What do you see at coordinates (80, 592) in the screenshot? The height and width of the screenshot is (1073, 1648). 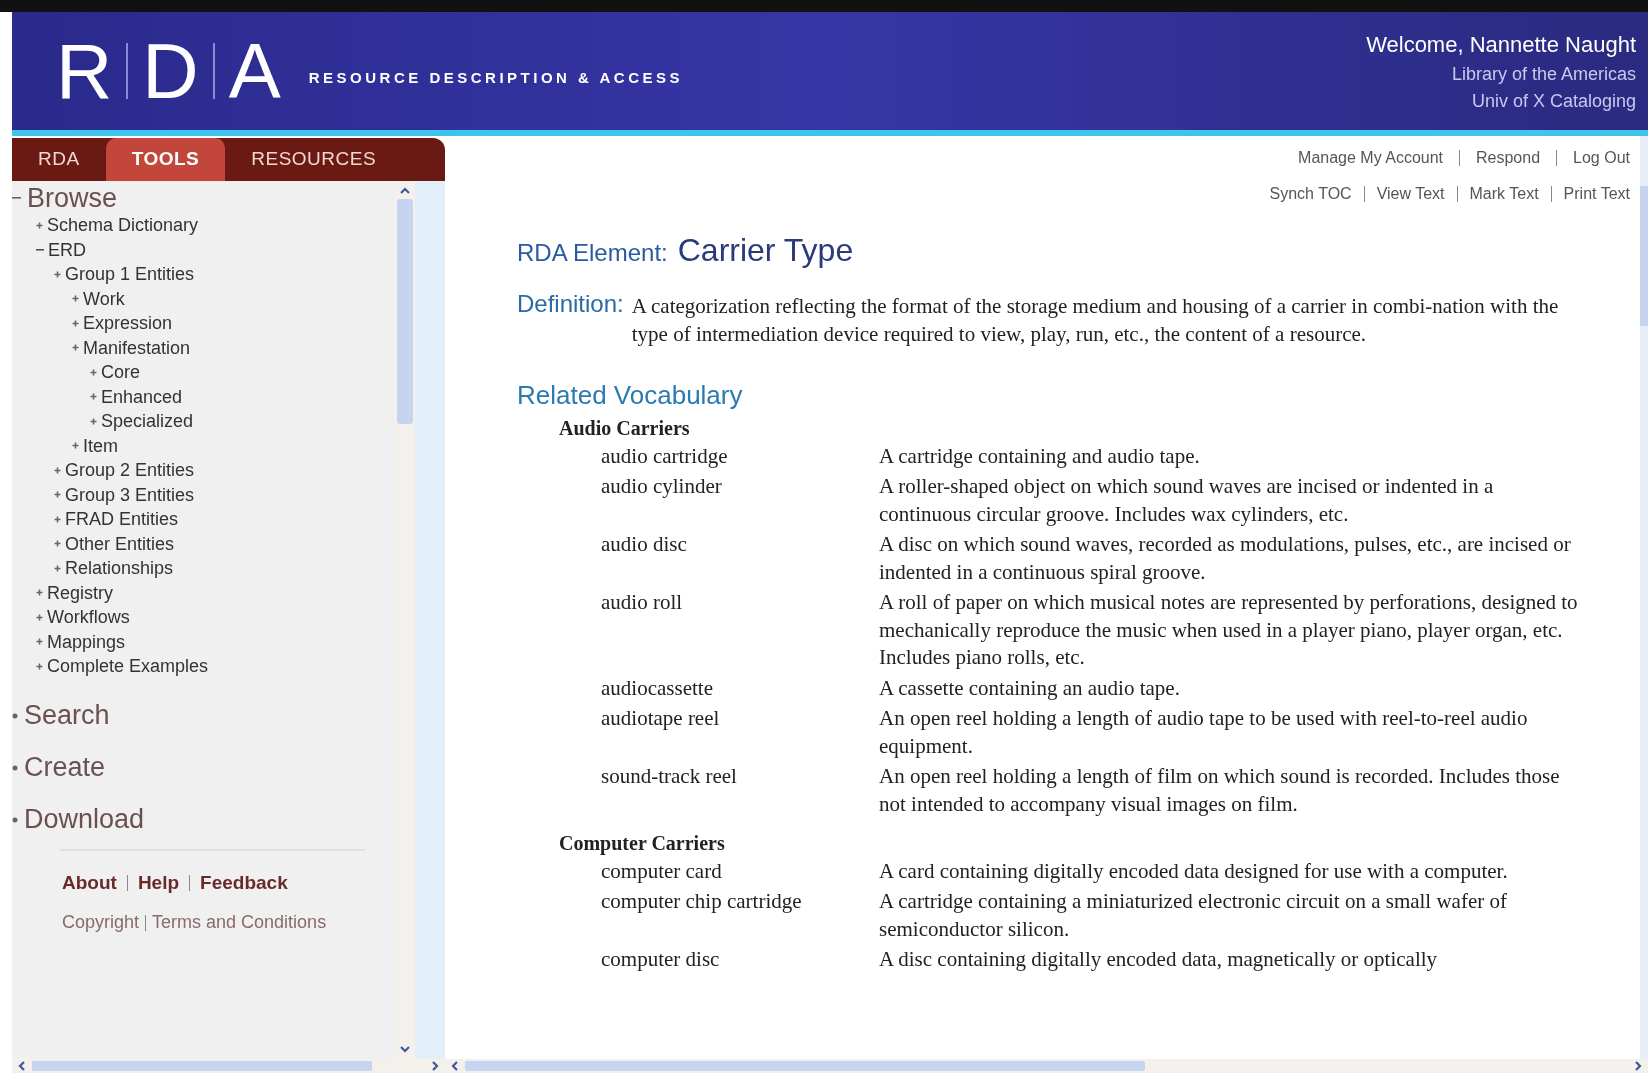 I see `tree-item: Registry` at bounding box center [80, 592].